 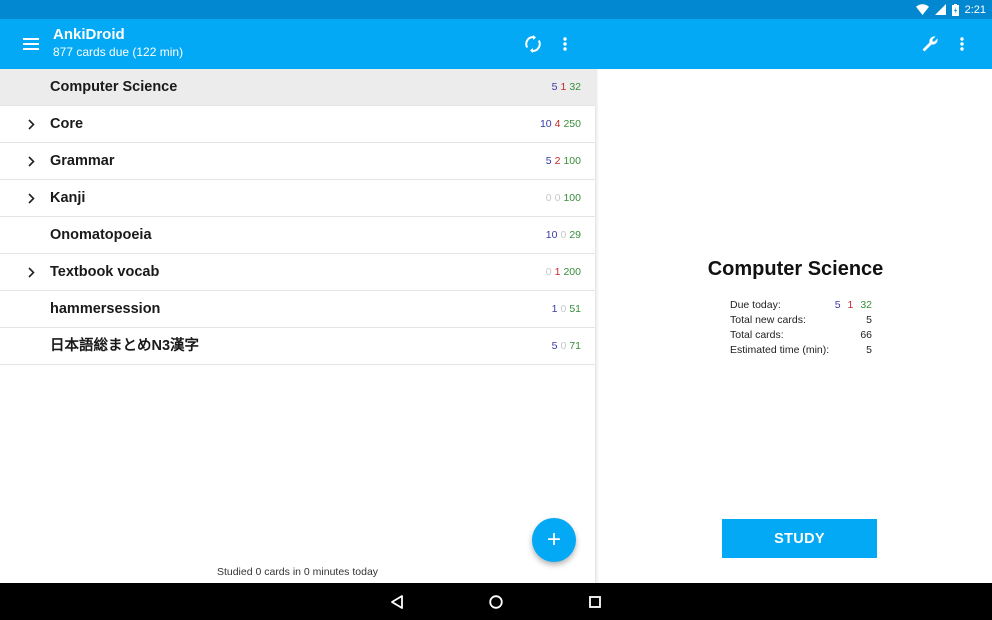 I want to click on learning-count: 4, so click(x=557, y=124).